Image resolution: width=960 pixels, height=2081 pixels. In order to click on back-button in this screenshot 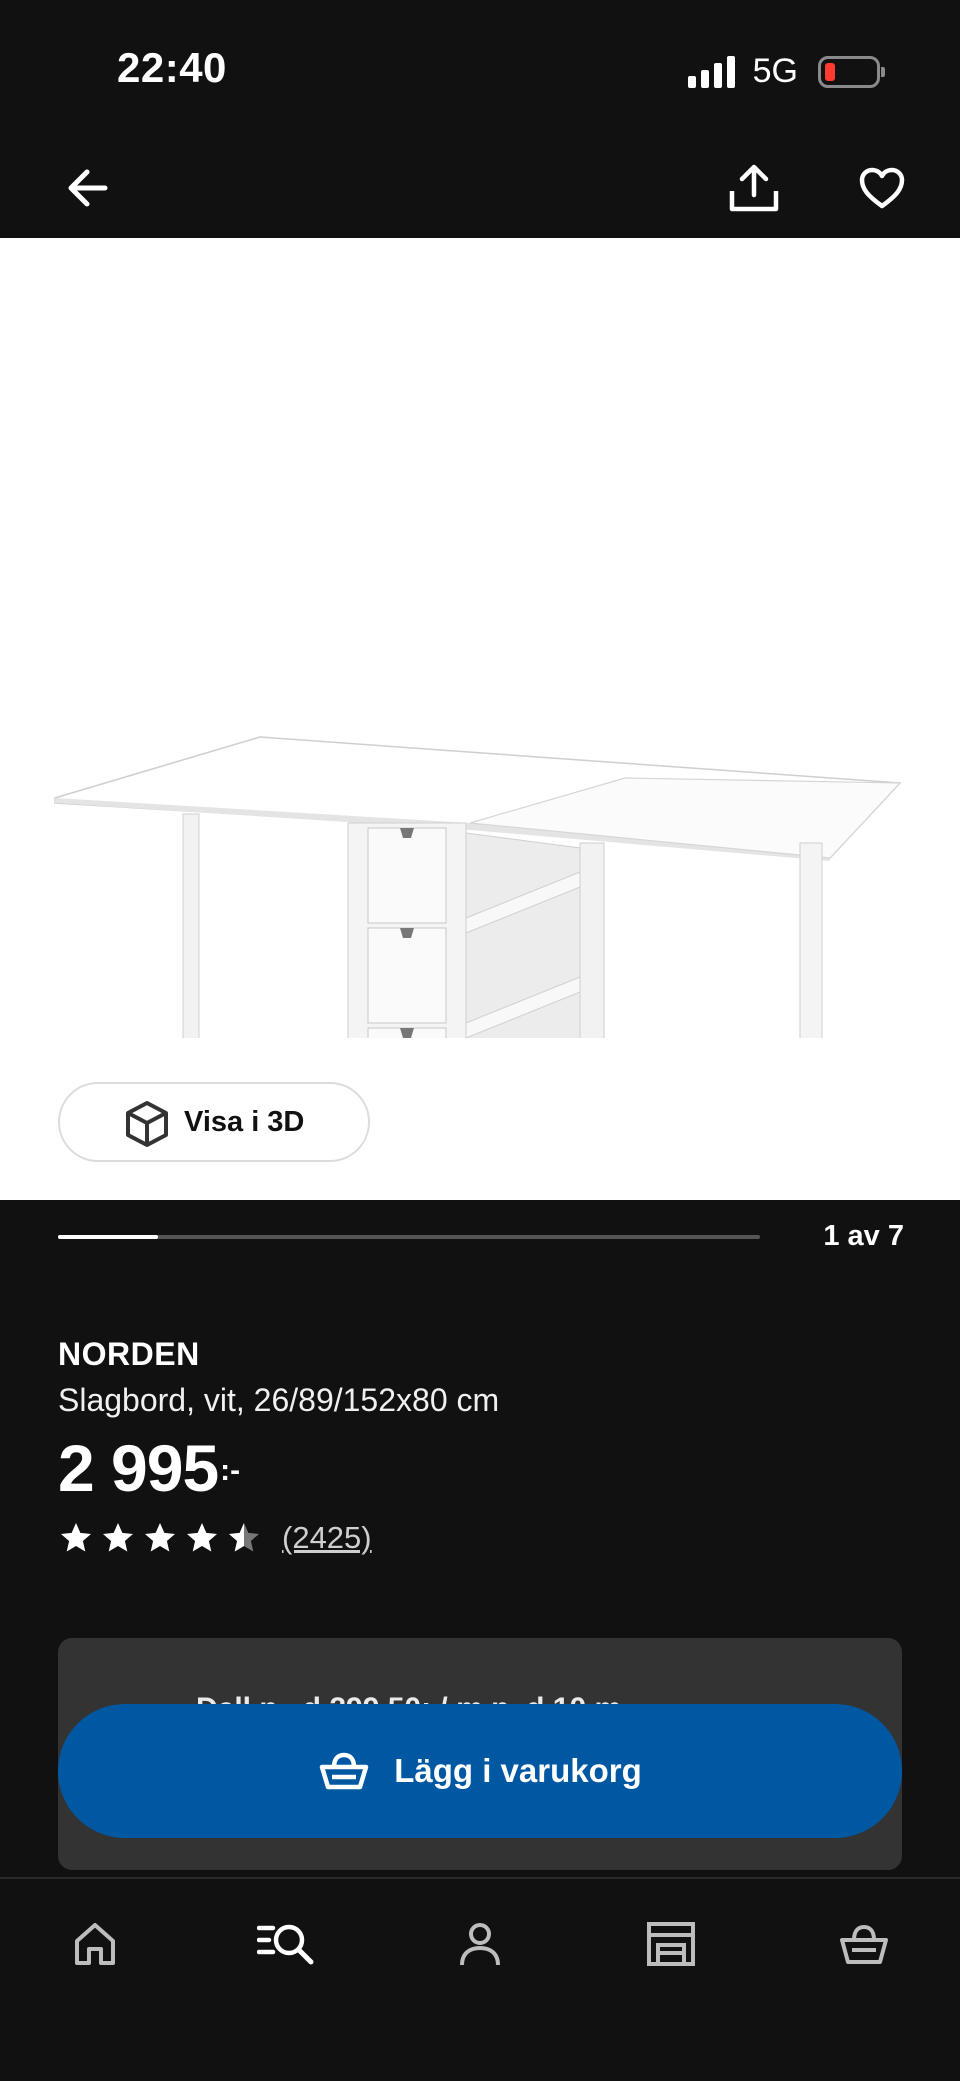, I will do `click(88, 188)`.